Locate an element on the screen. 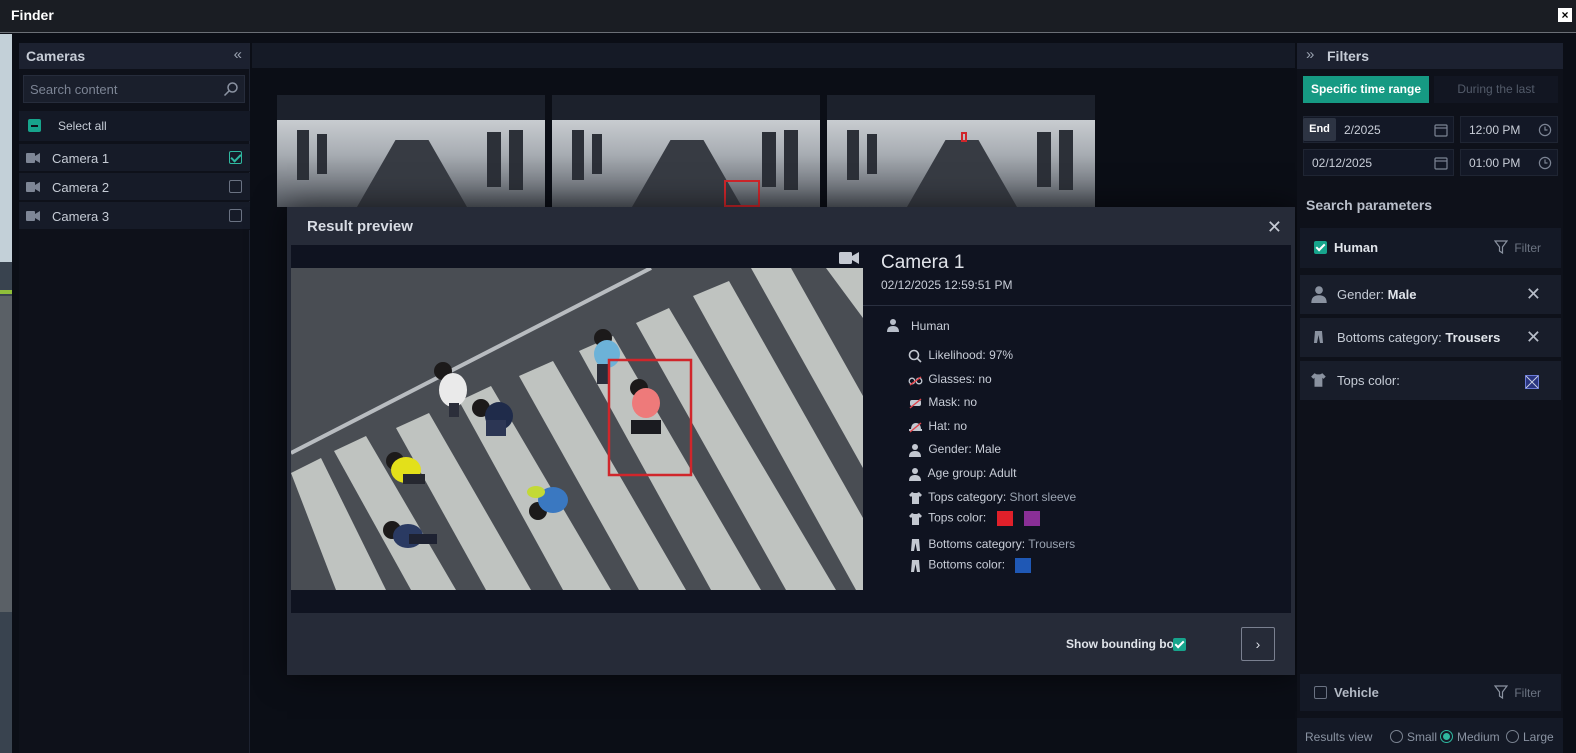 The image size is (1576, 753). human-param: Human Filter is located at coordinates (1430, 248).